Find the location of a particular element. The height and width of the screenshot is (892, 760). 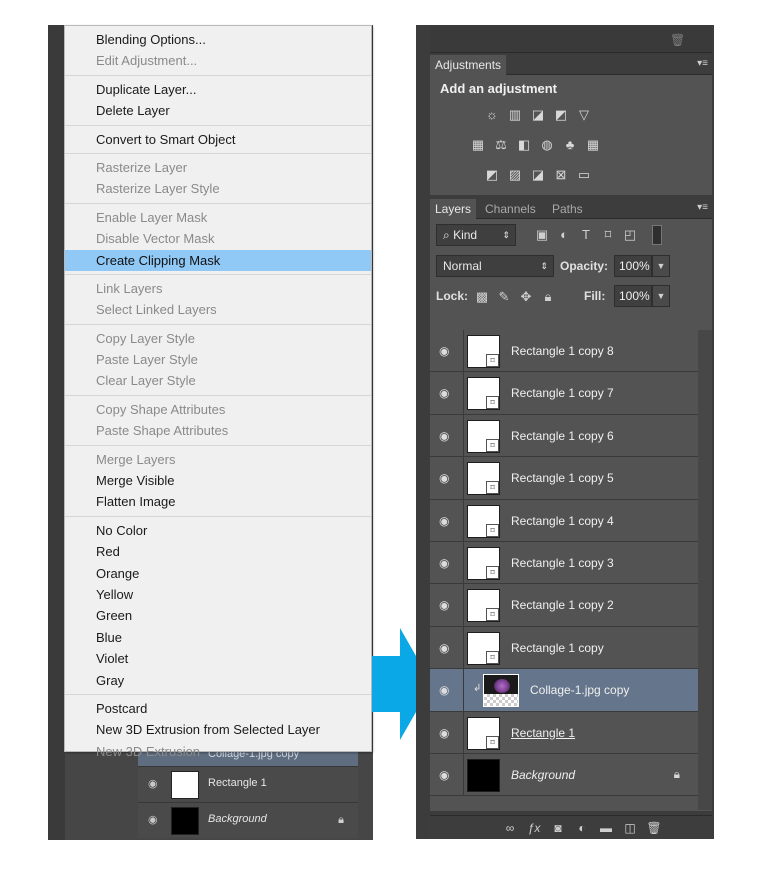

lock-position-icon: ✥ is located at coordinates (526, 297).